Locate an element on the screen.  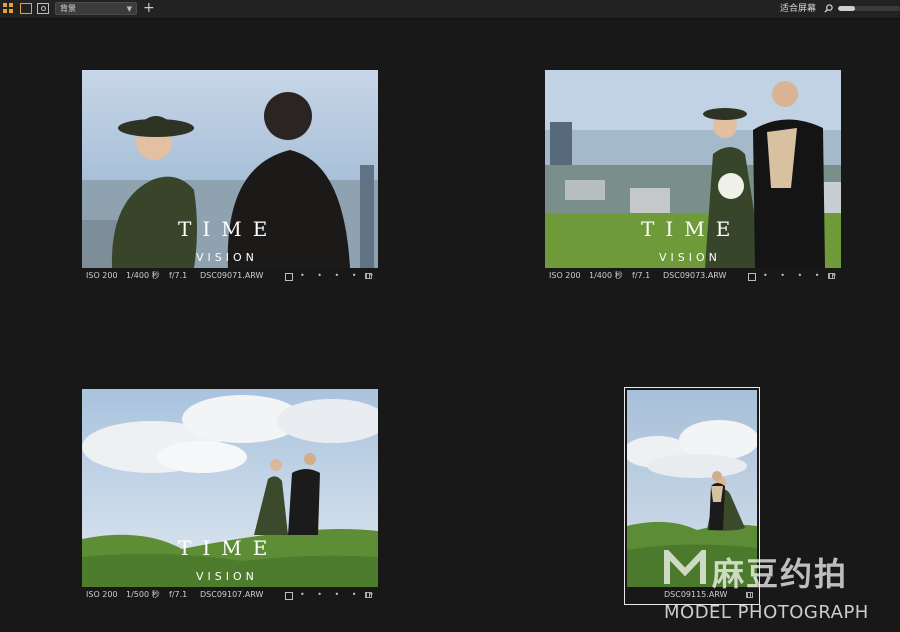
add-icon: + is located at coordinates (149, 8).